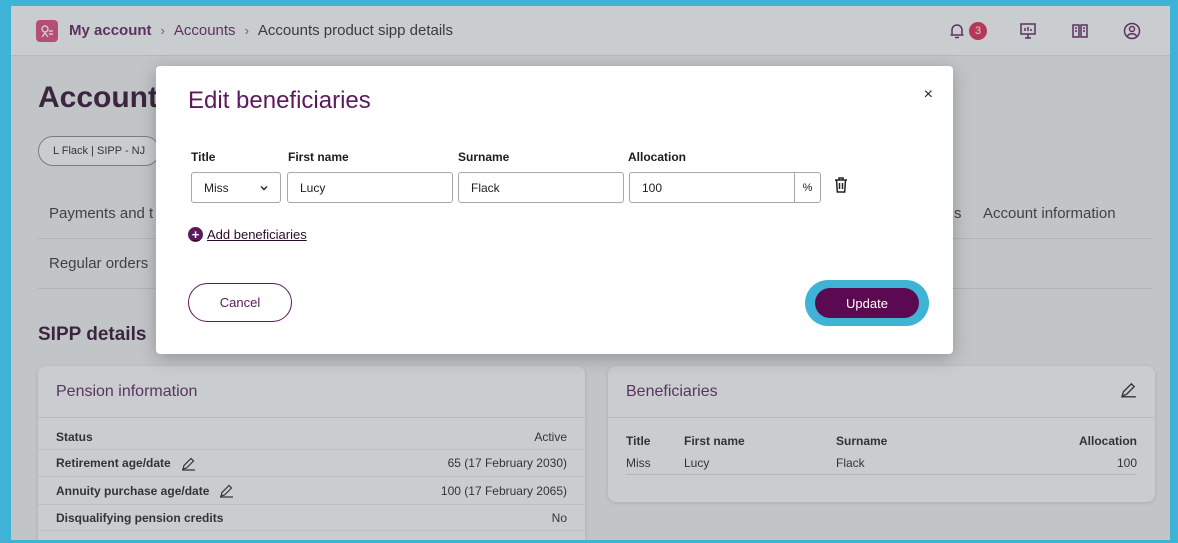  Describe the element at coordinates (313, 187) in the screenshot. I see `first-name-value: Lucy` at that location.